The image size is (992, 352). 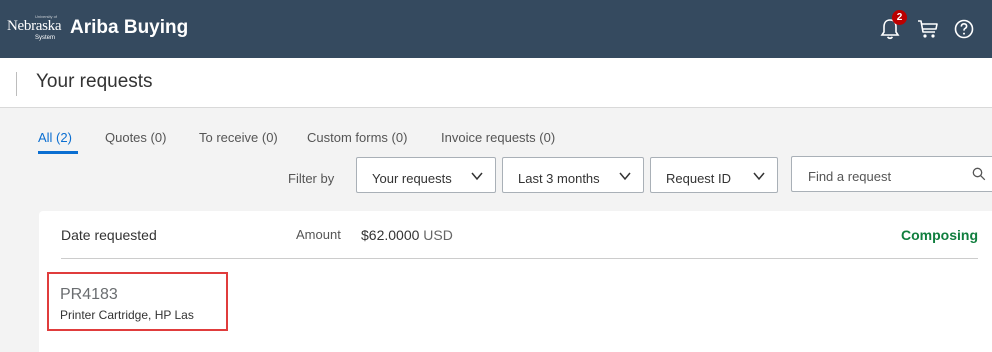 I want to click on tab-label: All (2), so click(x=55, y=137).